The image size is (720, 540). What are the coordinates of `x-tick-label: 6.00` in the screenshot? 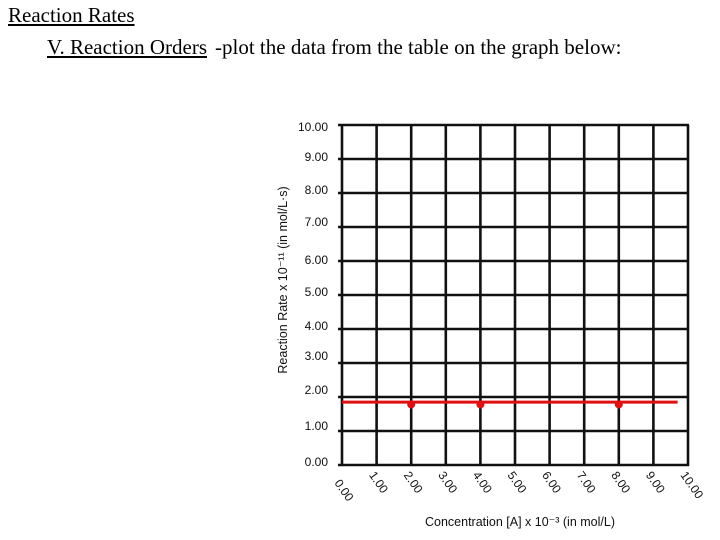 It's located at (551, 482).